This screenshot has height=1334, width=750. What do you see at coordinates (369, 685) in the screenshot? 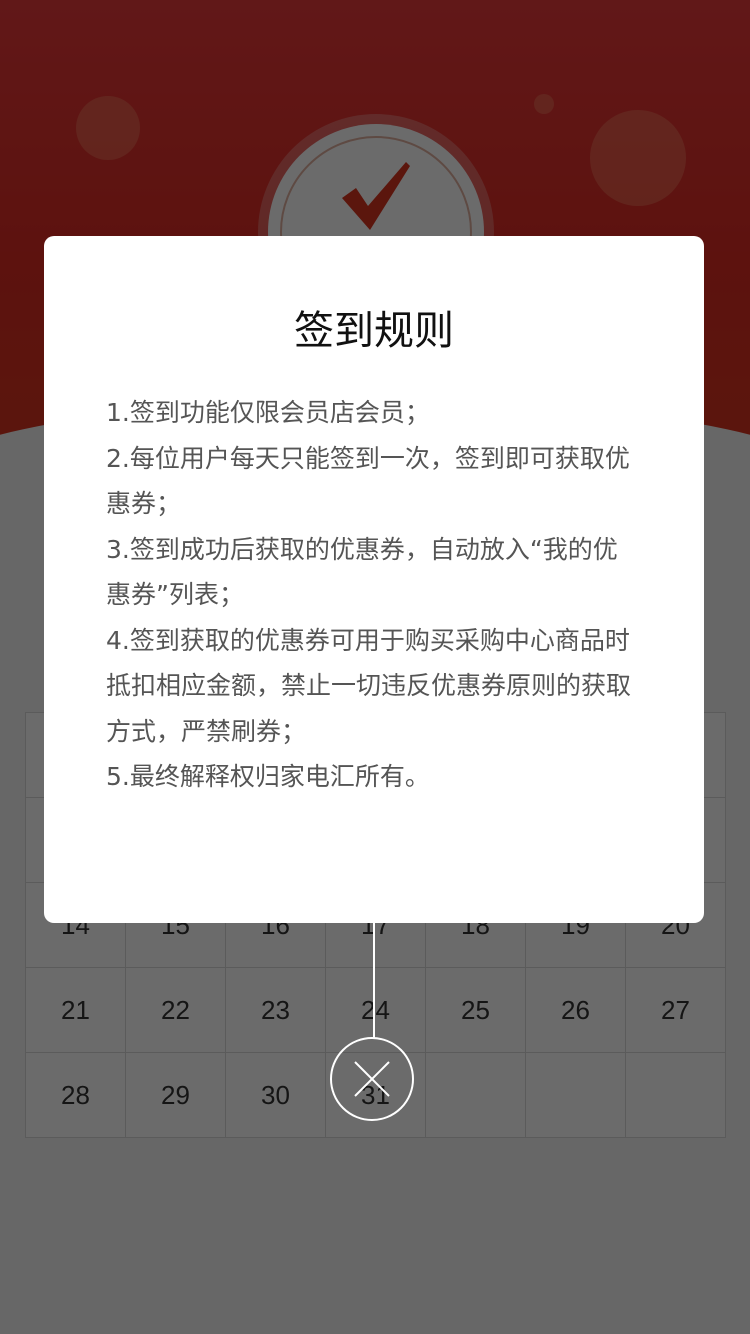
I see `rule-text: 抵扣相应金额，禁止一切违反优惠券原则的获取` at bounding box center [369, 685].